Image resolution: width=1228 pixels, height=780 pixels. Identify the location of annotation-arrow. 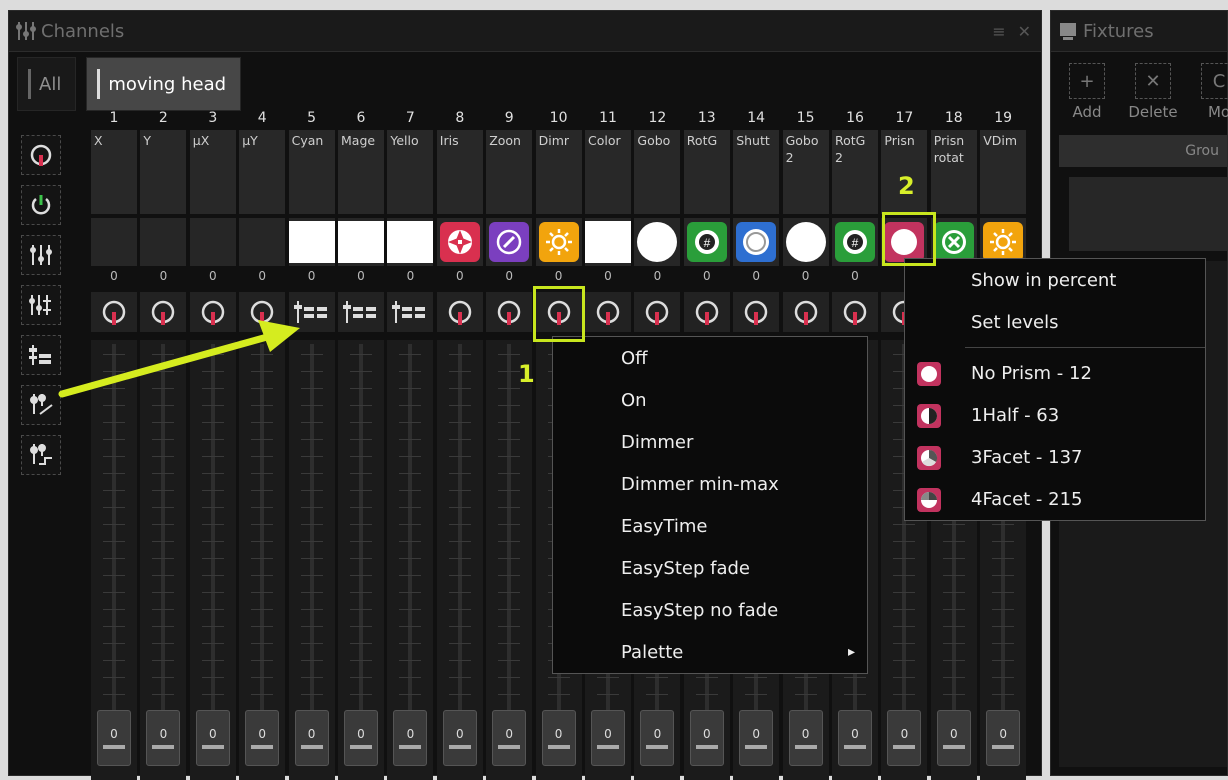
(179, 359).